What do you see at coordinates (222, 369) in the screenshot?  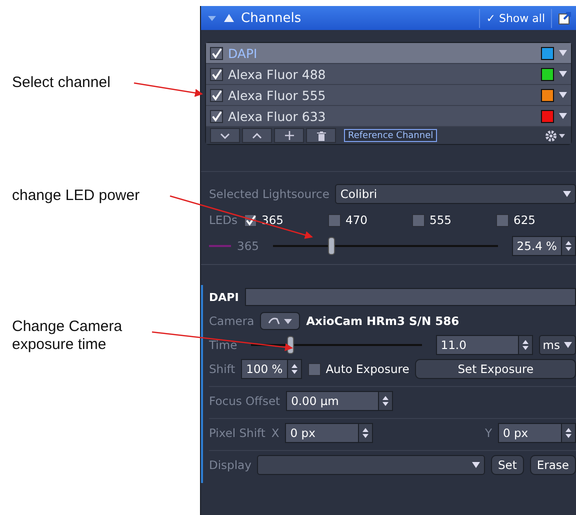 I see `shift-label: Shift` at bounding box center [222, 369].